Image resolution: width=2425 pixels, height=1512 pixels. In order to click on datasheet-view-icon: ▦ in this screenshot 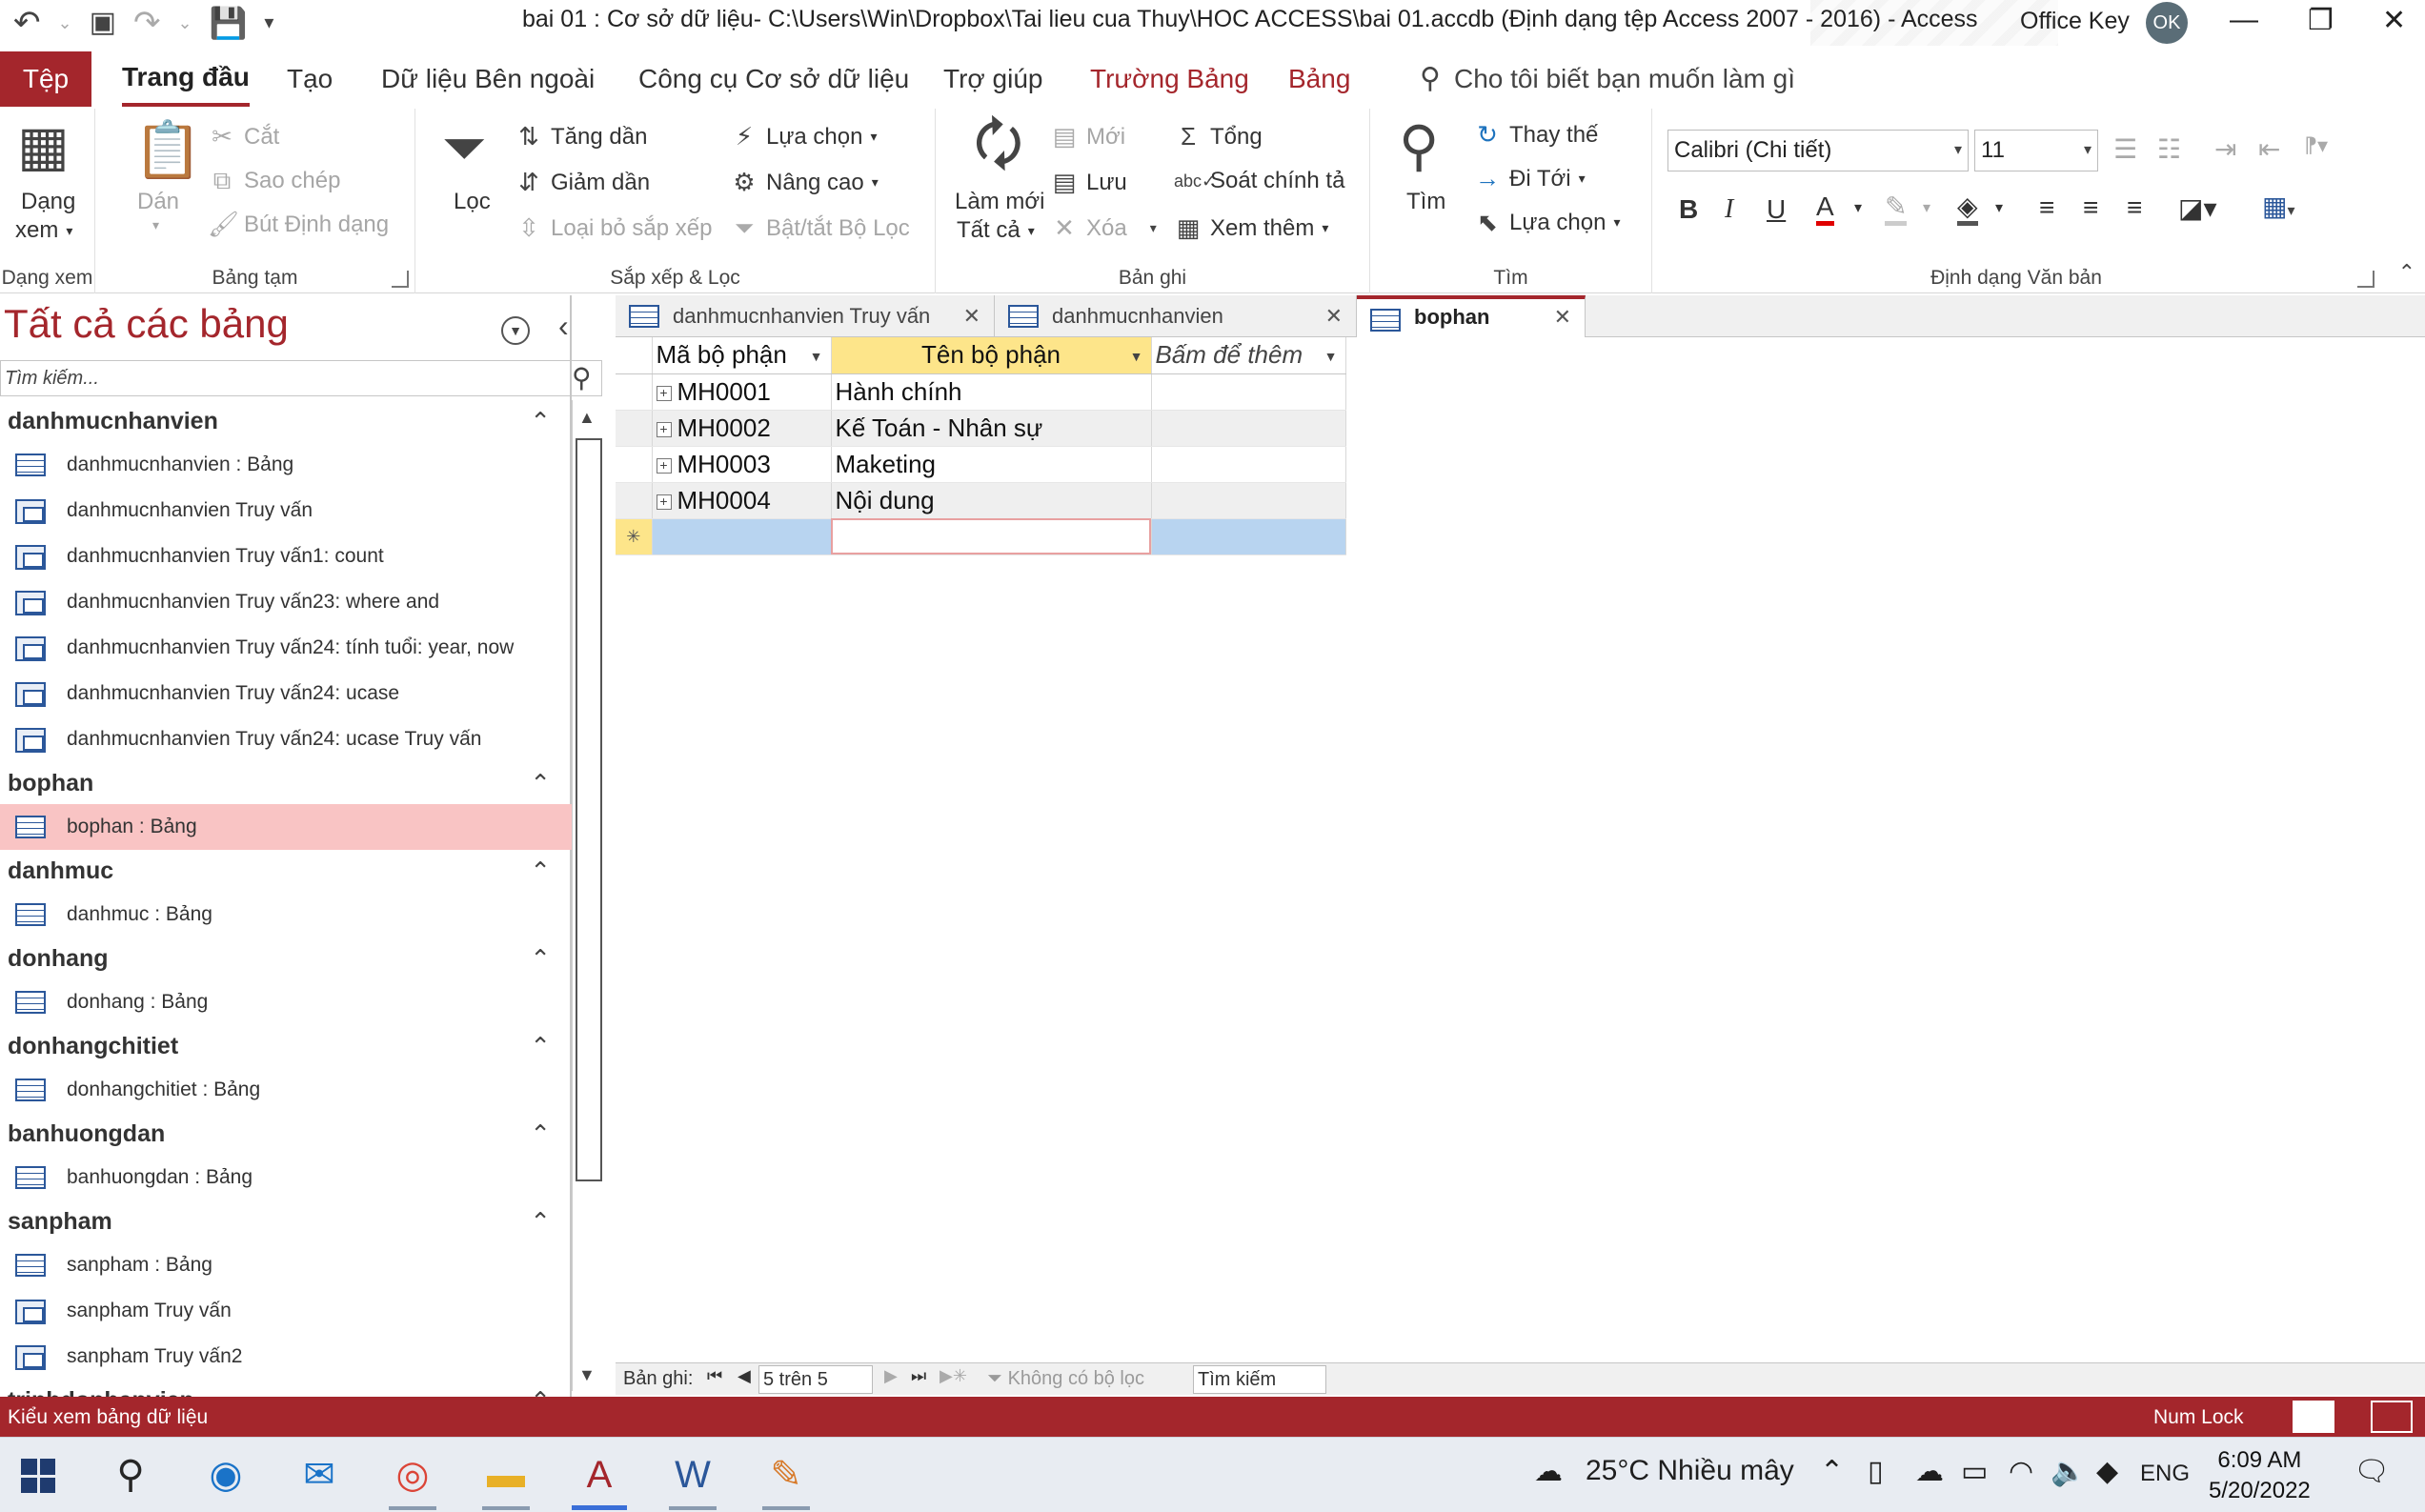, I will do `click(43, 146)`.